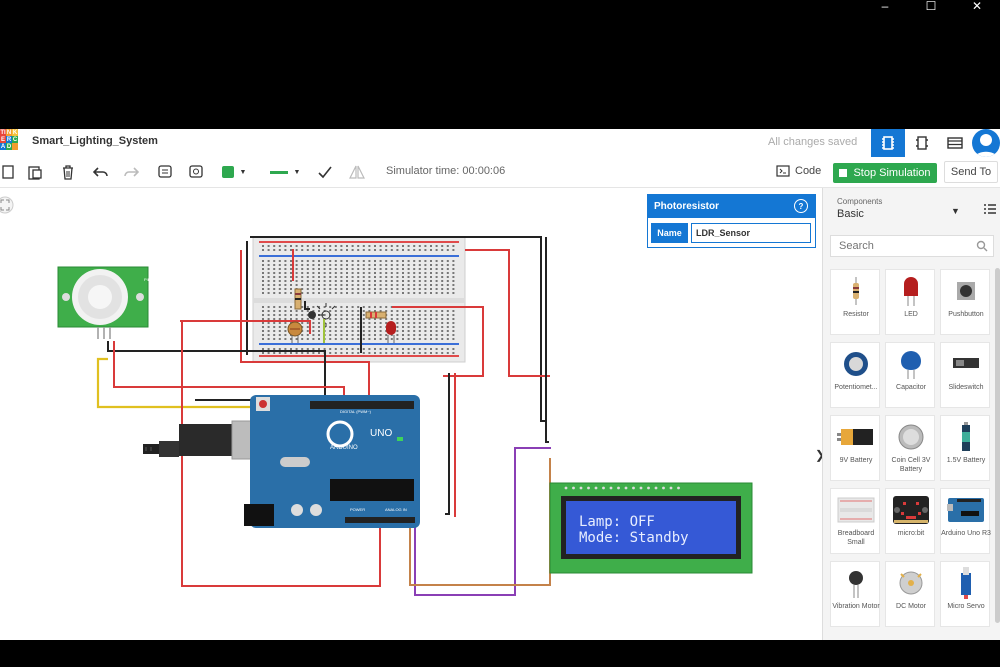  What do you see at coordinates (9, 143) in the screenshot?
I see `tinkercad-logo: TI N K E R C A D` at bounding box center [9, 143].